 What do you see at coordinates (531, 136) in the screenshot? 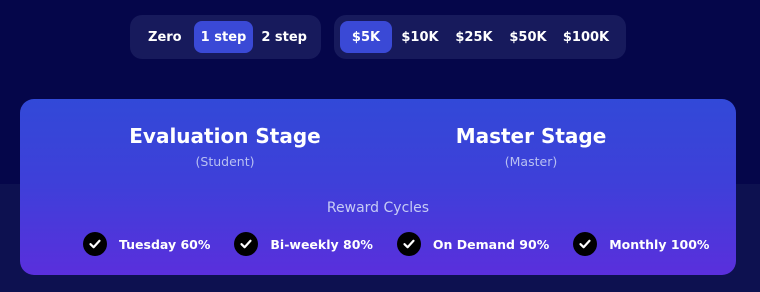
I see `master-stage-title: Master Stage` at bounding box center [531, 136].